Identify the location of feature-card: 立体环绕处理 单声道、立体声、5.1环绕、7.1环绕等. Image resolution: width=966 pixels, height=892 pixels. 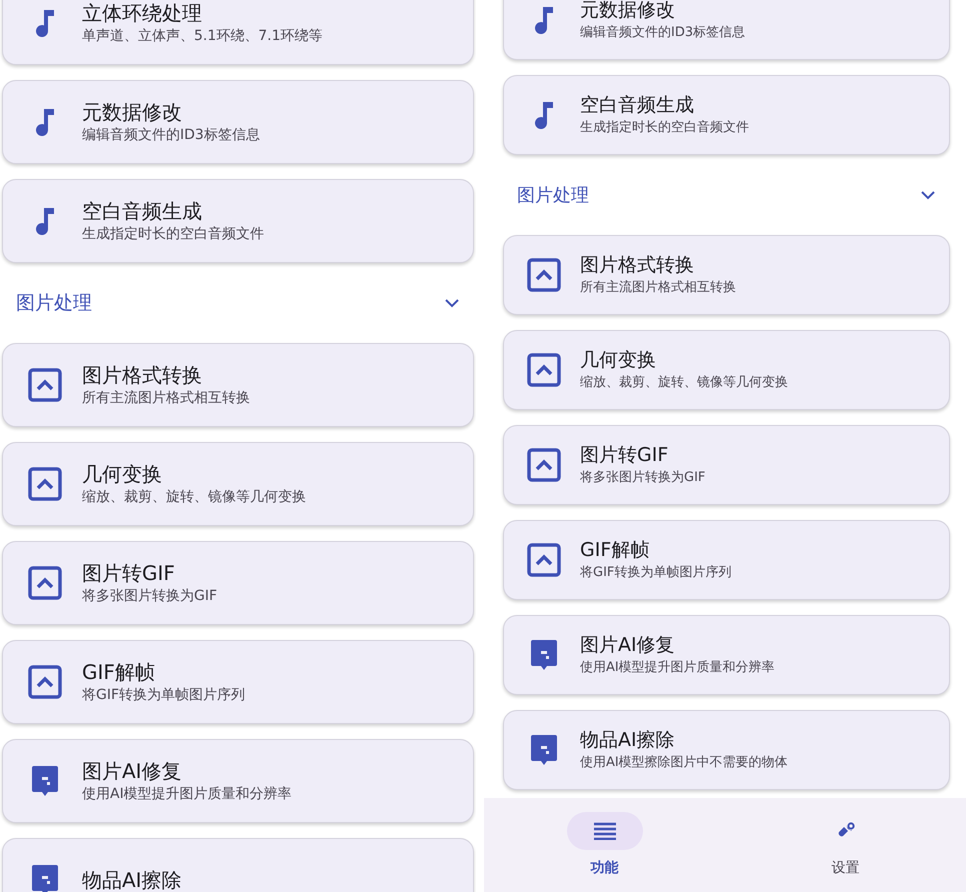
(238, 32).